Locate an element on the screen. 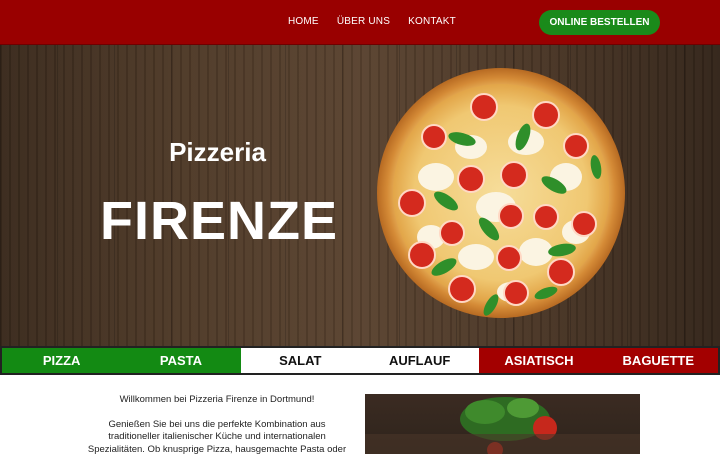 Image resolution: width=720 pixels, height=468 pixels. category-salat: SALAT is located at coordinates (300, 360).